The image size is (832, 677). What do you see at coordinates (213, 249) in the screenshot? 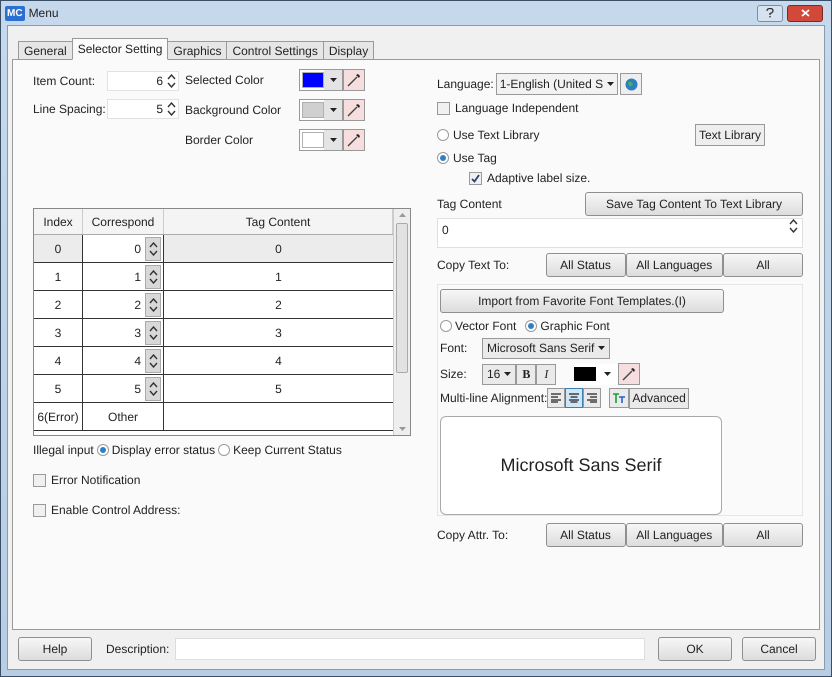
I see `table-row: 0 0 0` at bounding box center [213, 249].